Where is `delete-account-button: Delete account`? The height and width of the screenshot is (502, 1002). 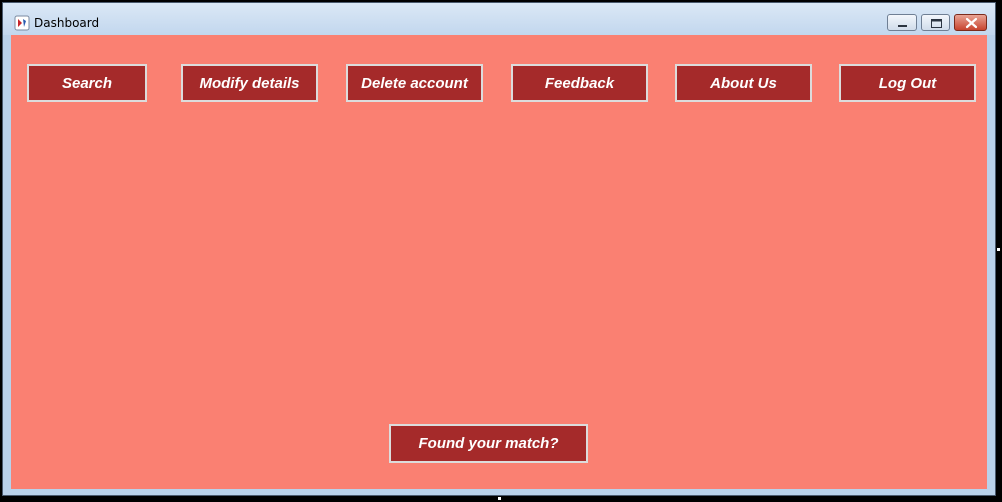
delete-account-button: Delete account is located at coordinates (414, 83).